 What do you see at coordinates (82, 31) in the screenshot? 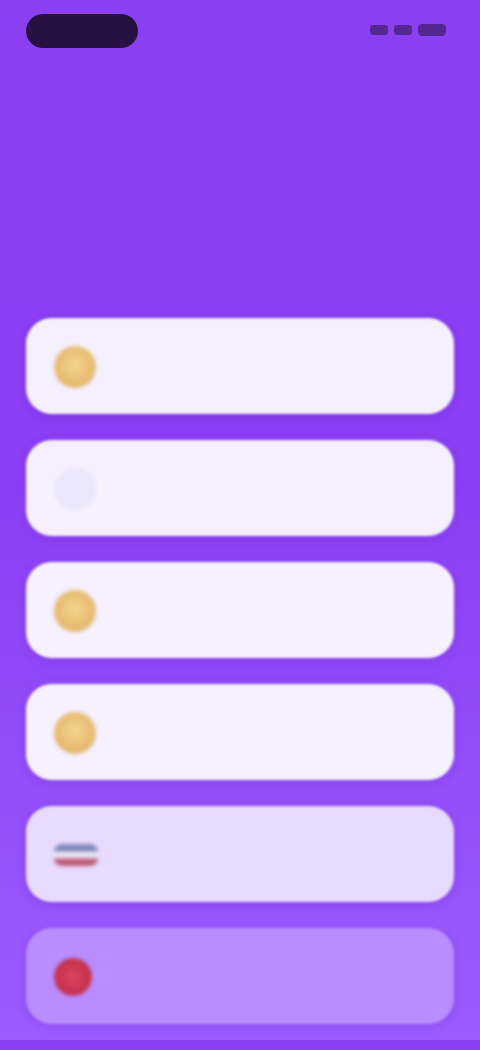
I see `dynamic-island` at bounding box center [82, 31].